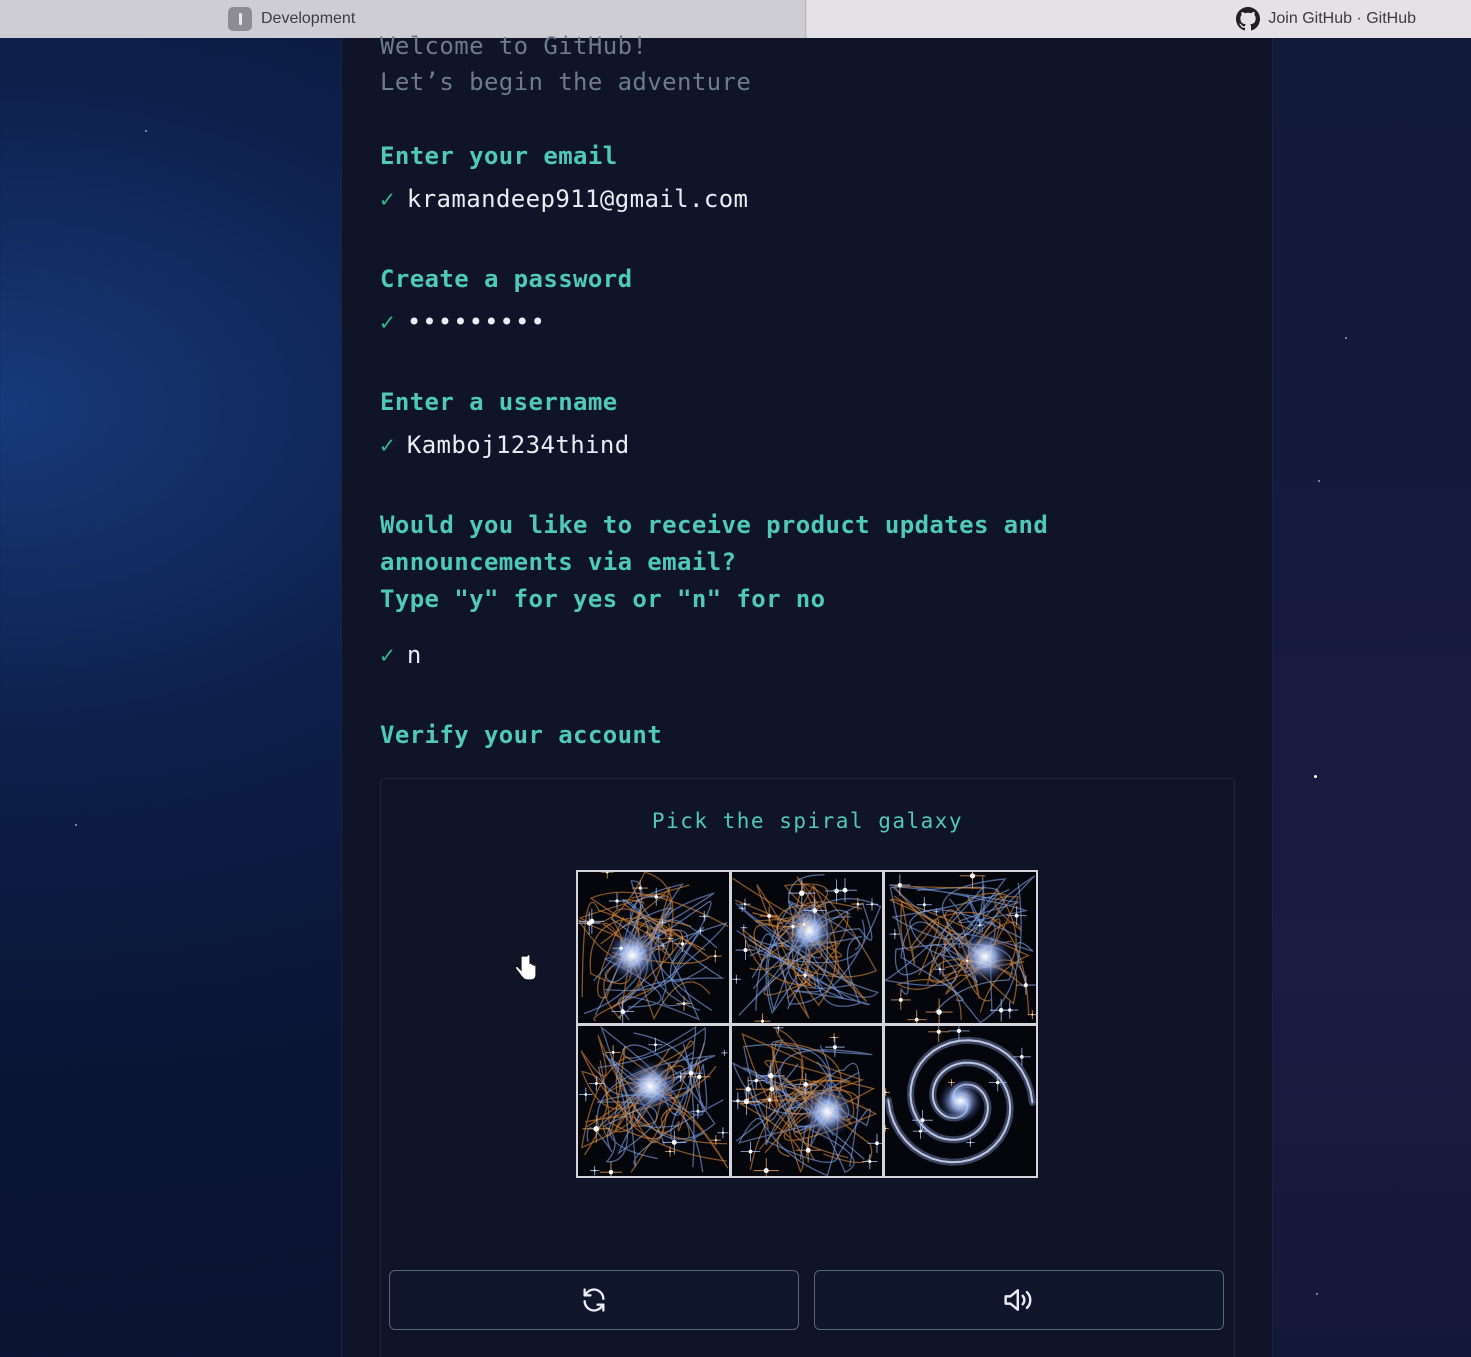 The height and width of the screenshot is (1357, 1471). I want to click on captcha-image-grid, so click(807, 1024).